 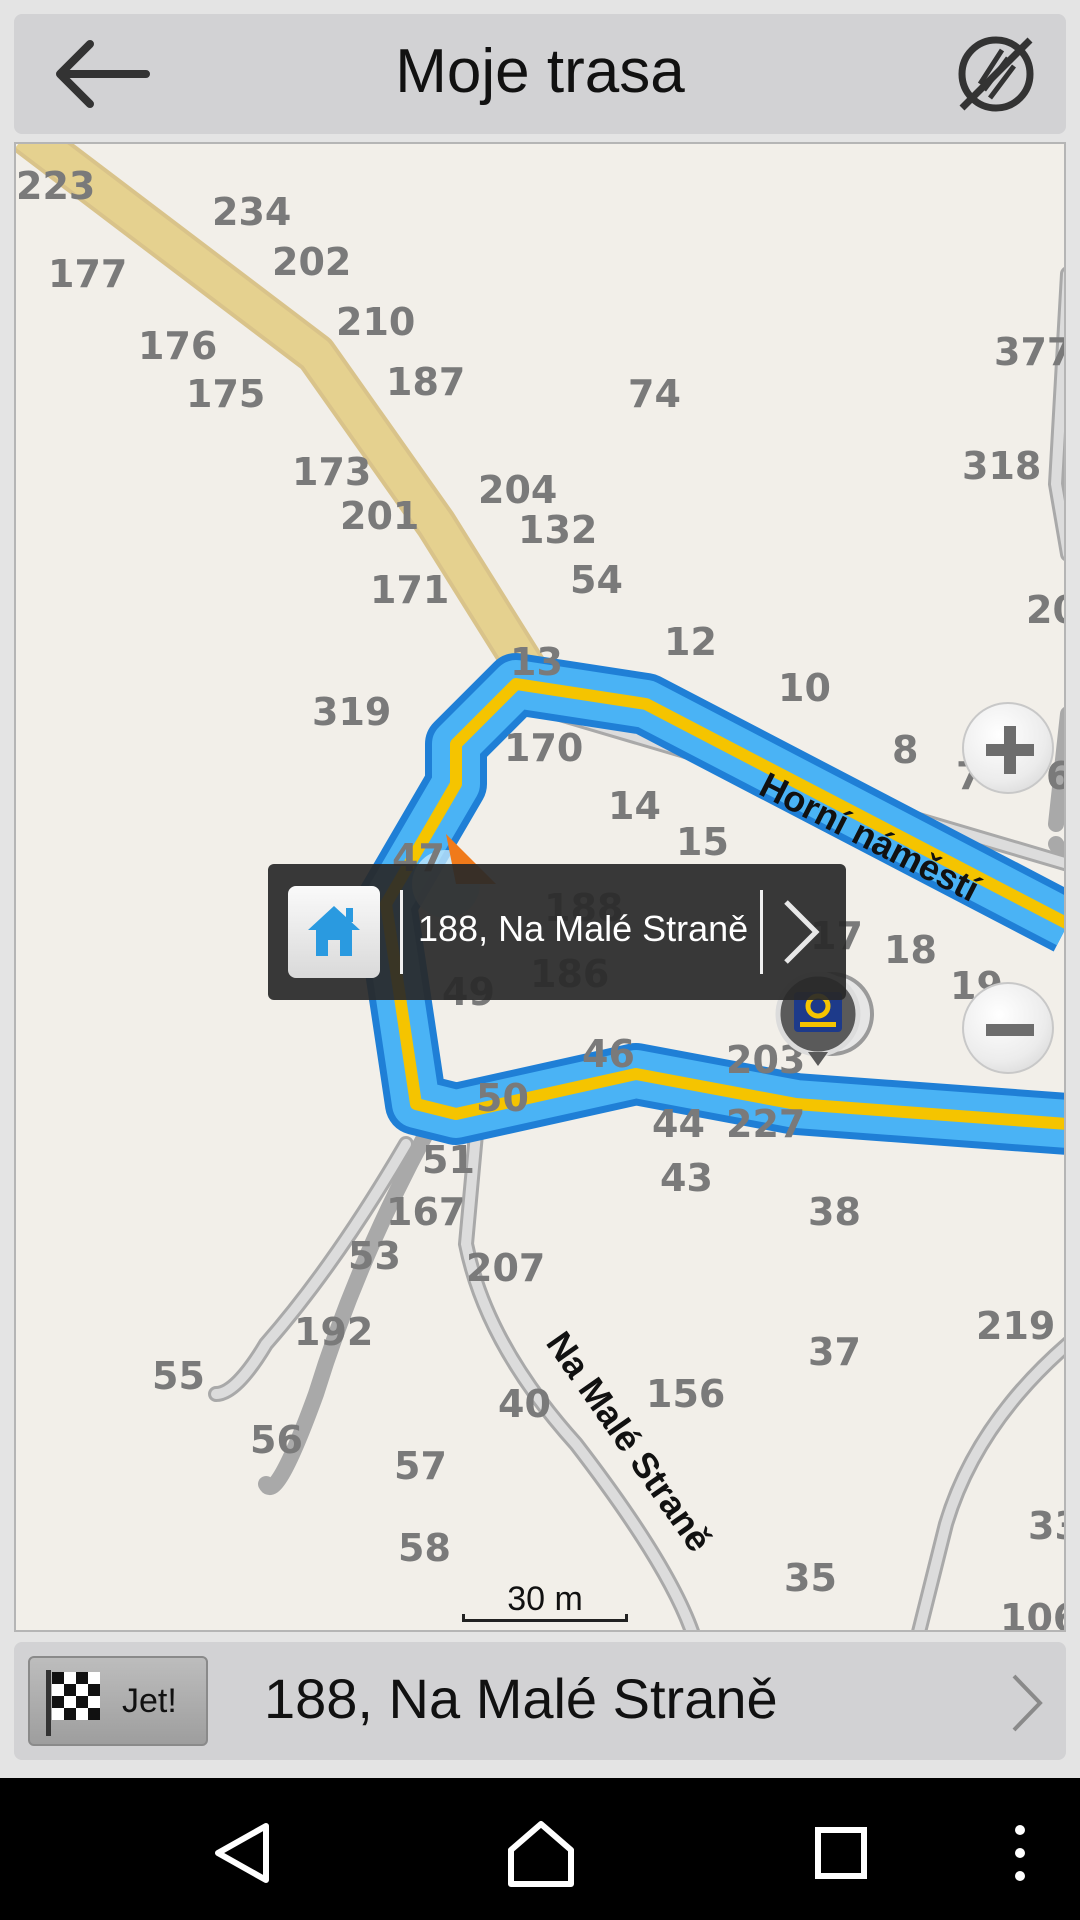 What do you see at coordinates (502, 1098) in the screenshot?
I see `house-number: 50` at bounding box center [502, 1098].